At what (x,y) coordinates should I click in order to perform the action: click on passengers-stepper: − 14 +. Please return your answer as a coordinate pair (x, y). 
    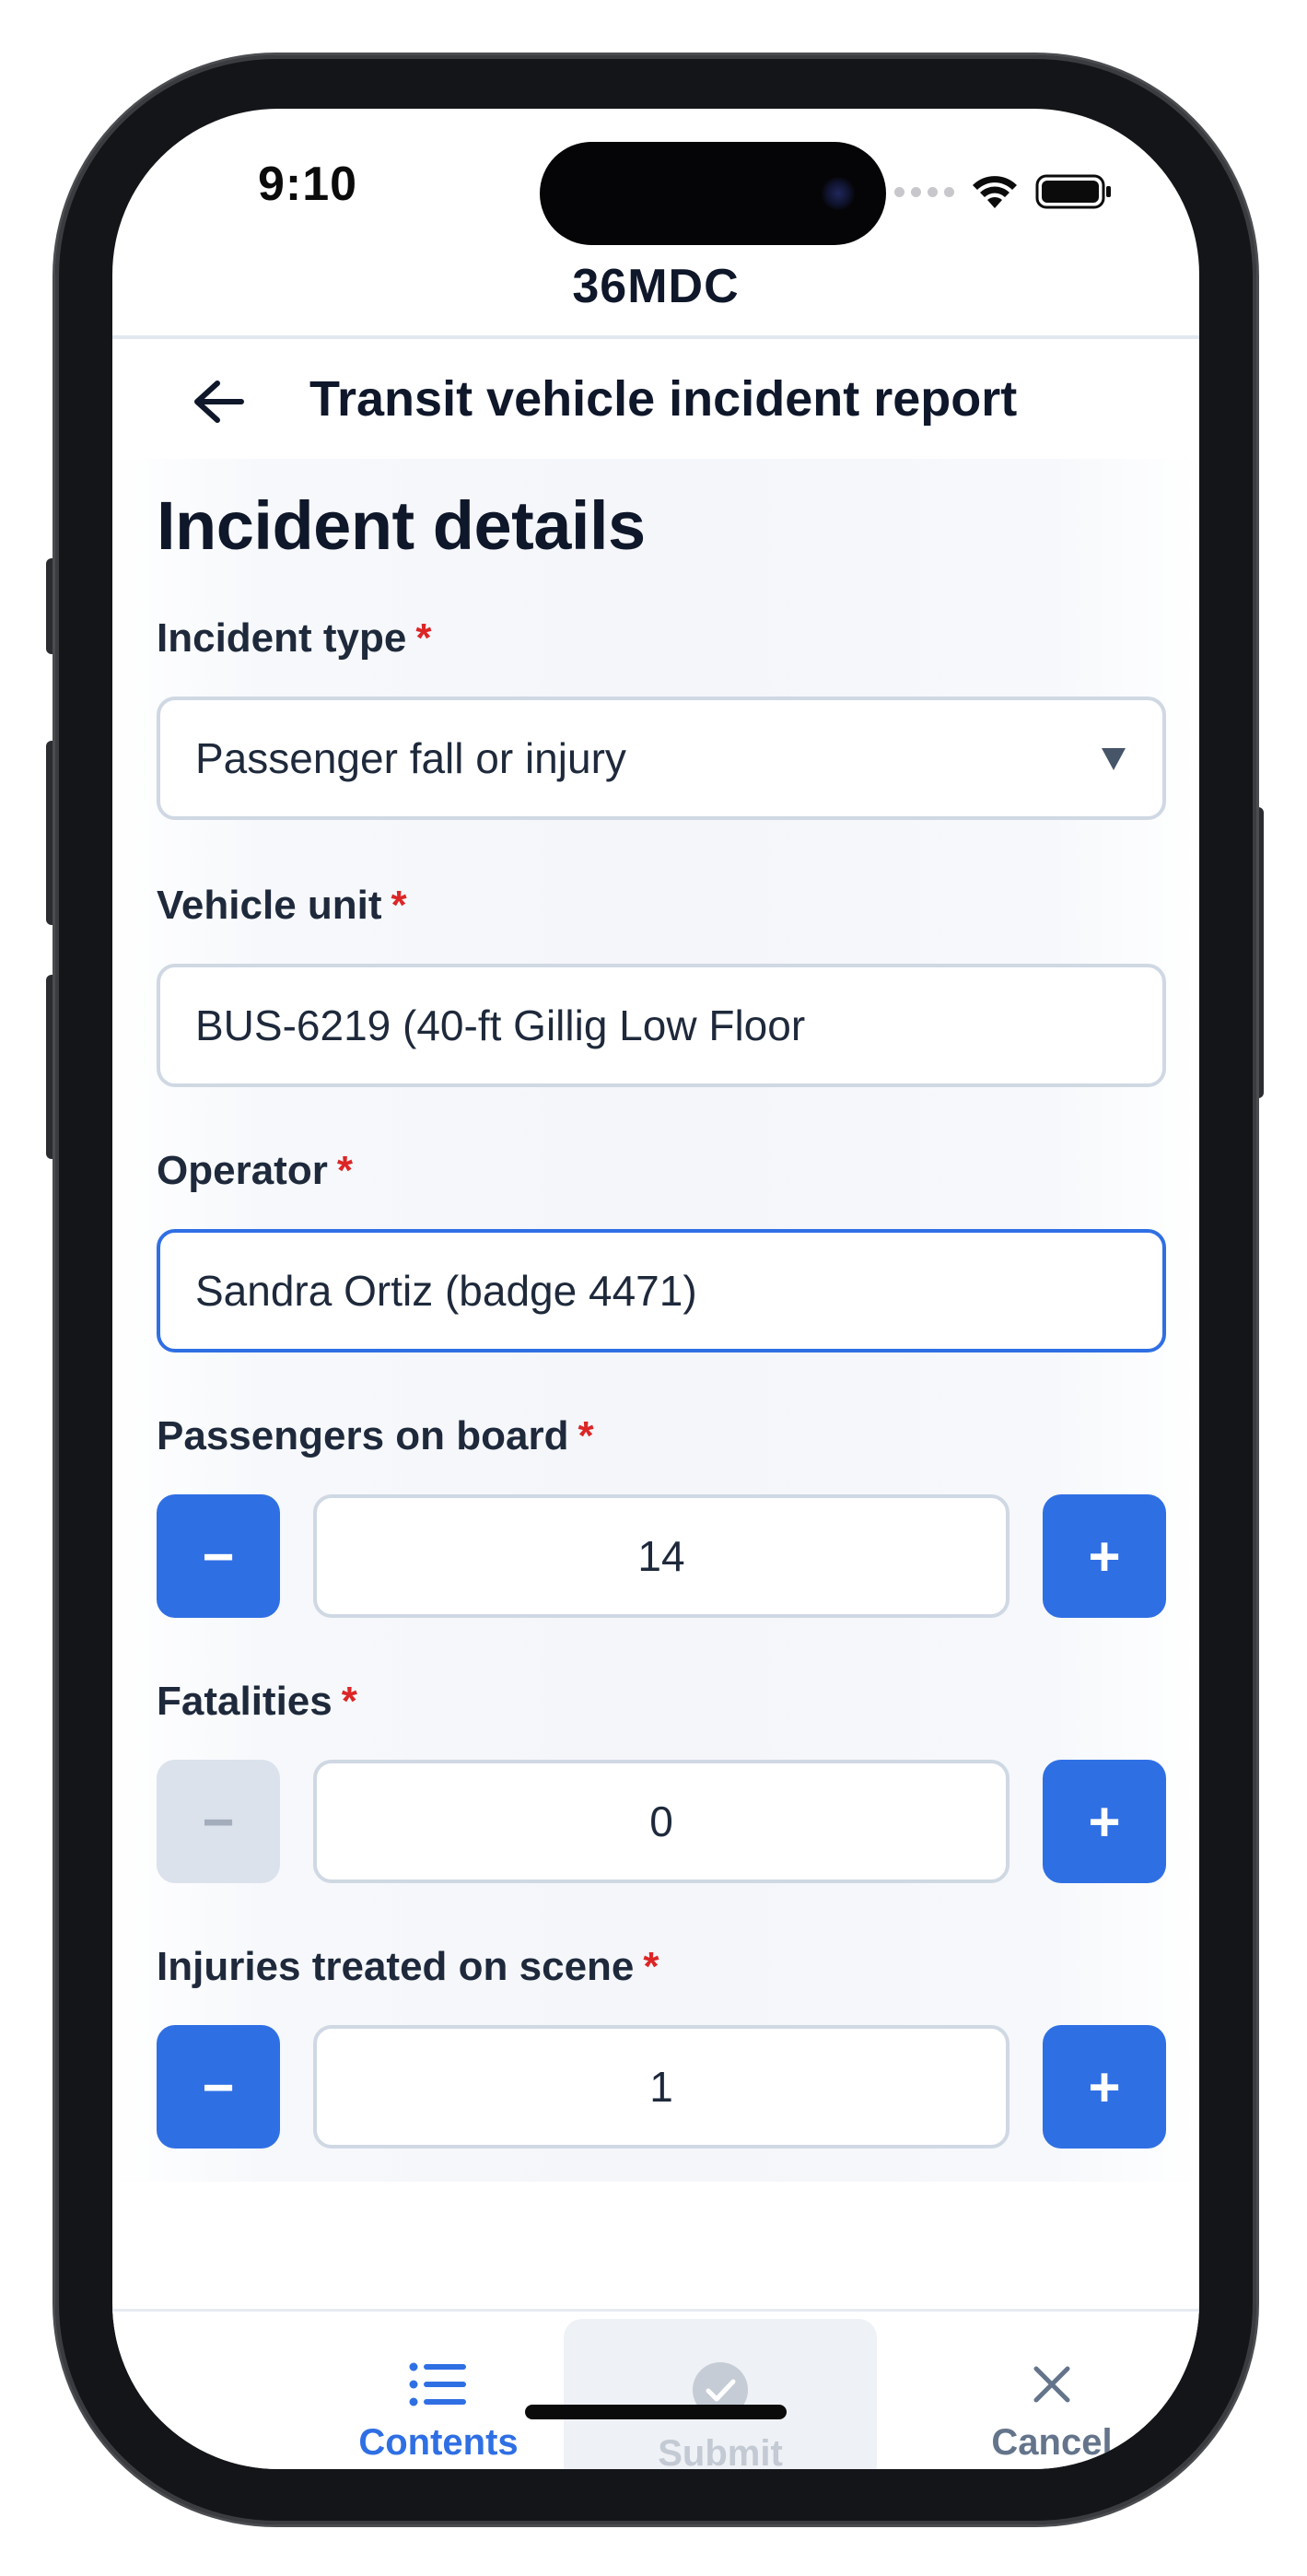
    Looking at the image, I should click on (662, 1556).